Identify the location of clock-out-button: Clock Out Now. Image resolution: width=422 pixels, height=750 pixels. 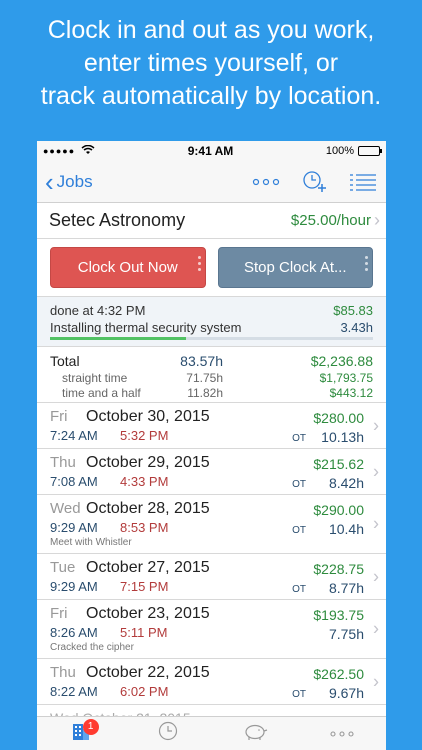
(128, 267).